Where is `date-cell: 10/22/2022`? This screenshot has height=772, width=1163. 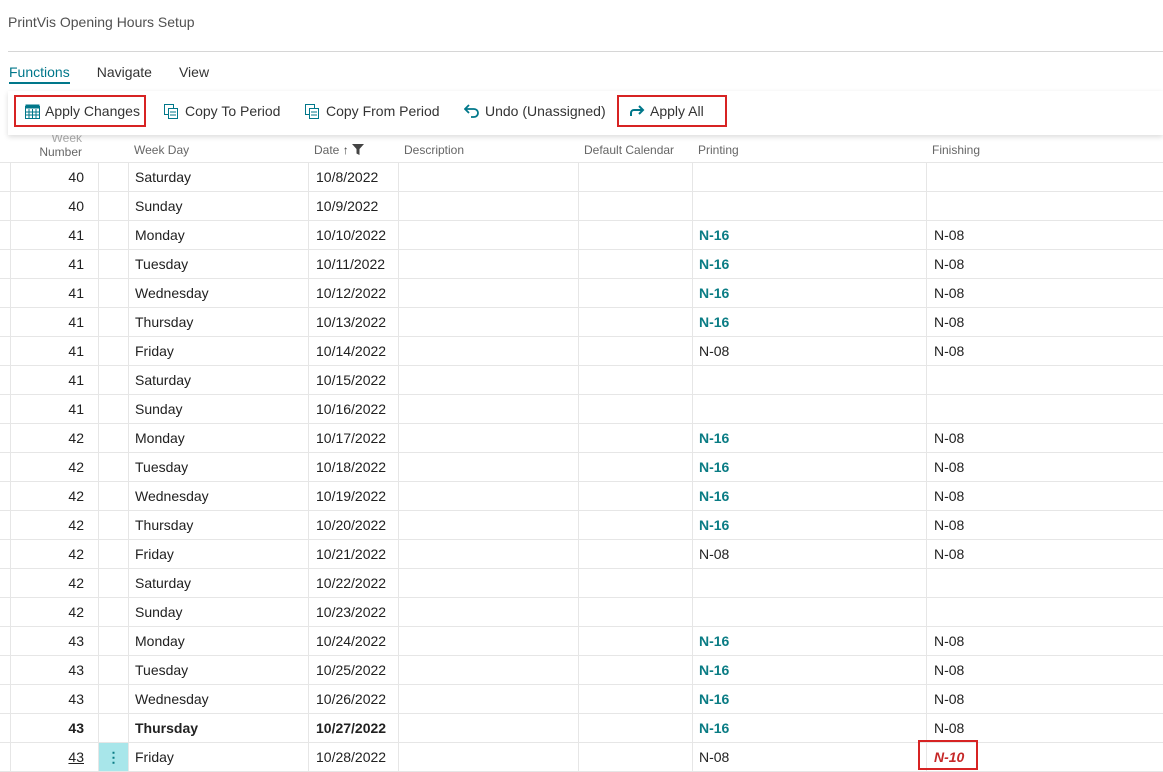
date-cell: 10/22/2022 is located at coordinates (351, 583).